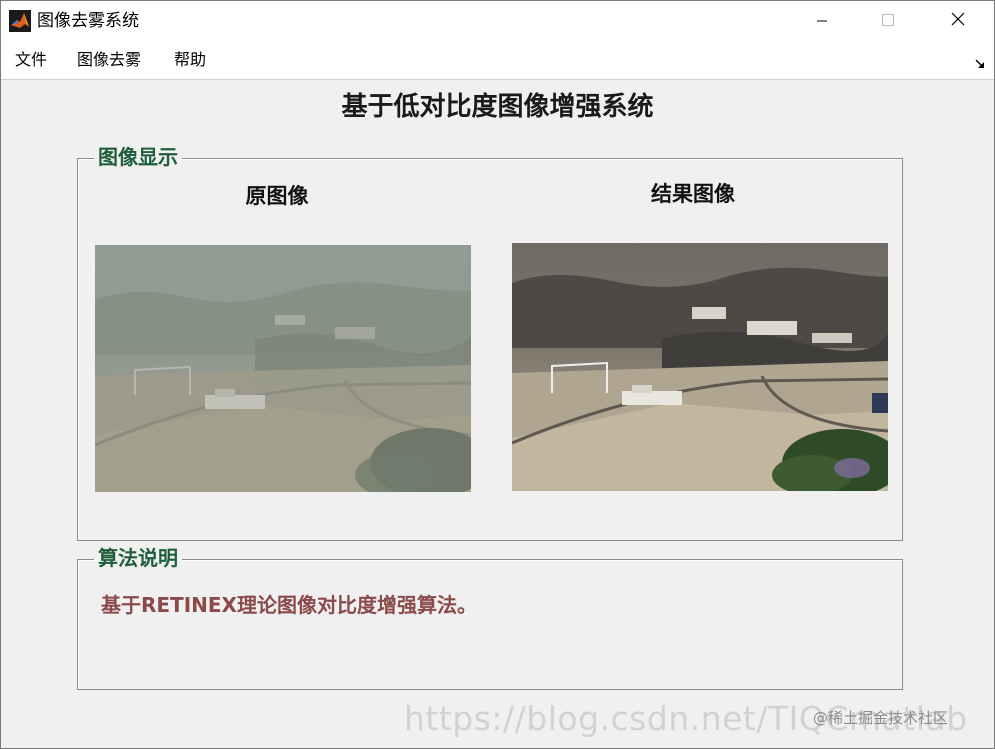 The width and height of the screenshot is (995, 749). What do you see at coordinates (700, 367) in the screenshot?
I see `result-image` at bounding box center [700, 367].